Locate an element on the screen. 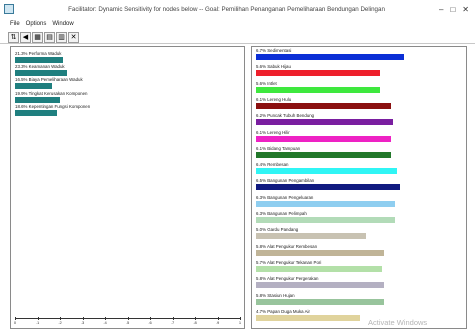  activate-windows-watermark: Activate Windows is located at coordinates (398, 322).